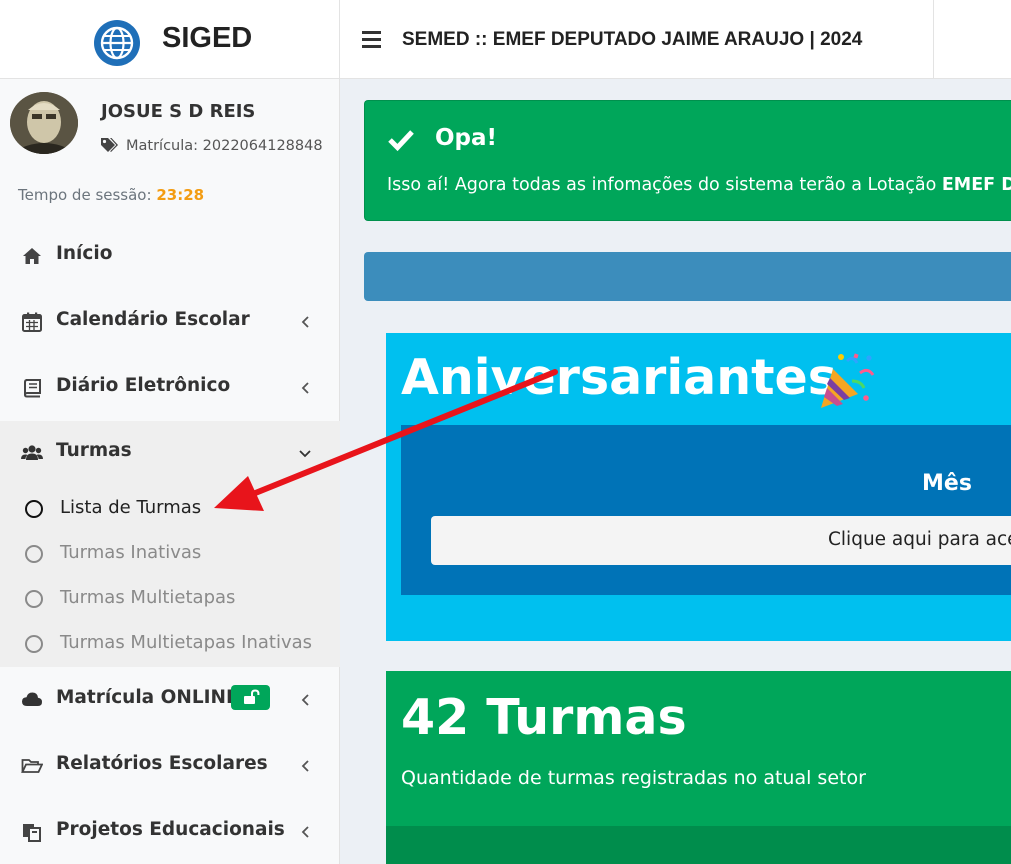 This screenshot has height=864, width=1011. Describe the element at coordinates (143, 385) in the screenshot. I see `sidebar-item-label: Diário Eletrônico` at that location.